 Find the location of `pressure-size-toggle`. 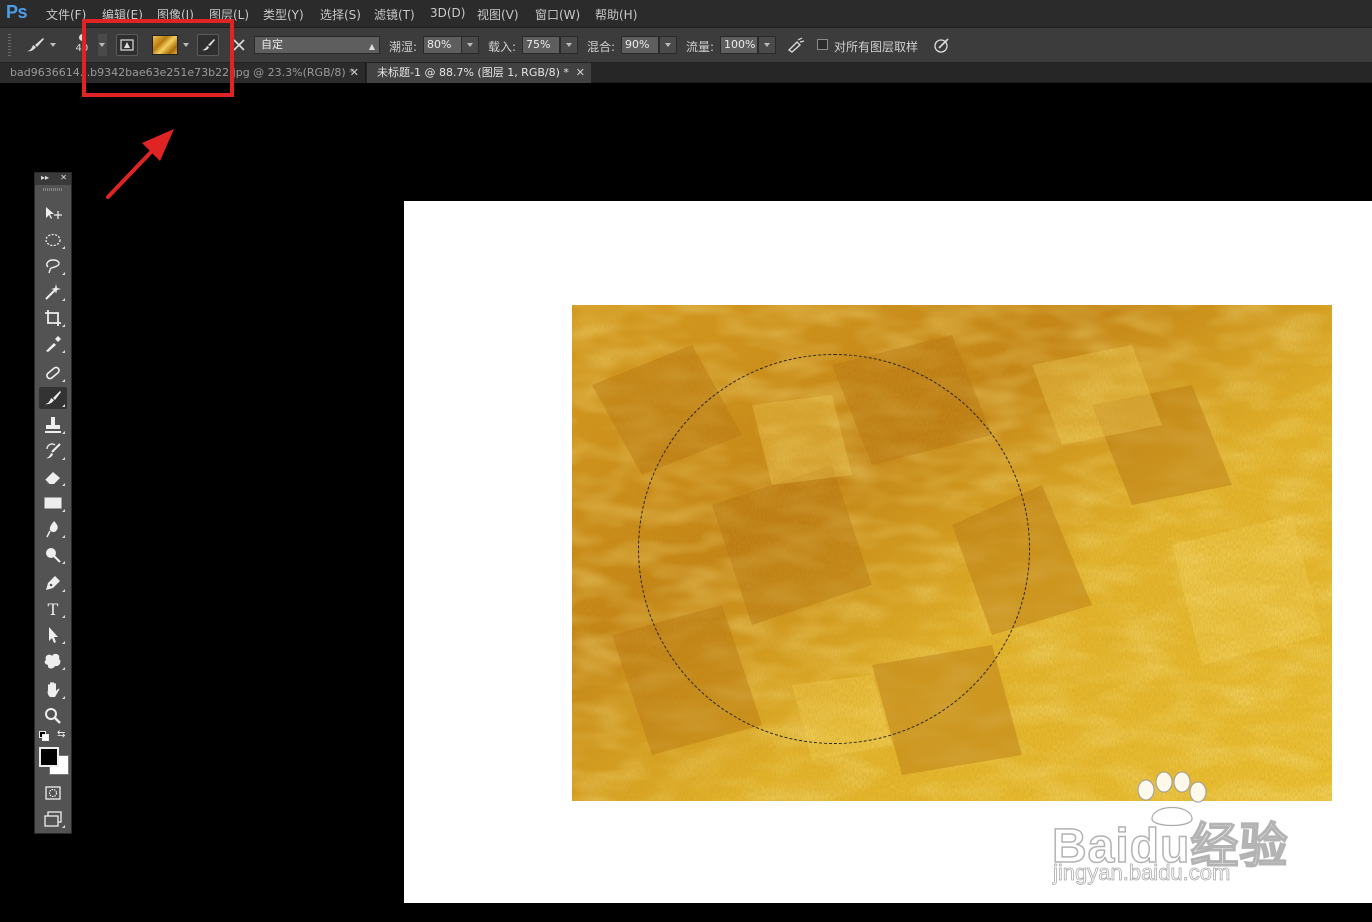

pressure-size-toggle is located at coordinates (942, 45).